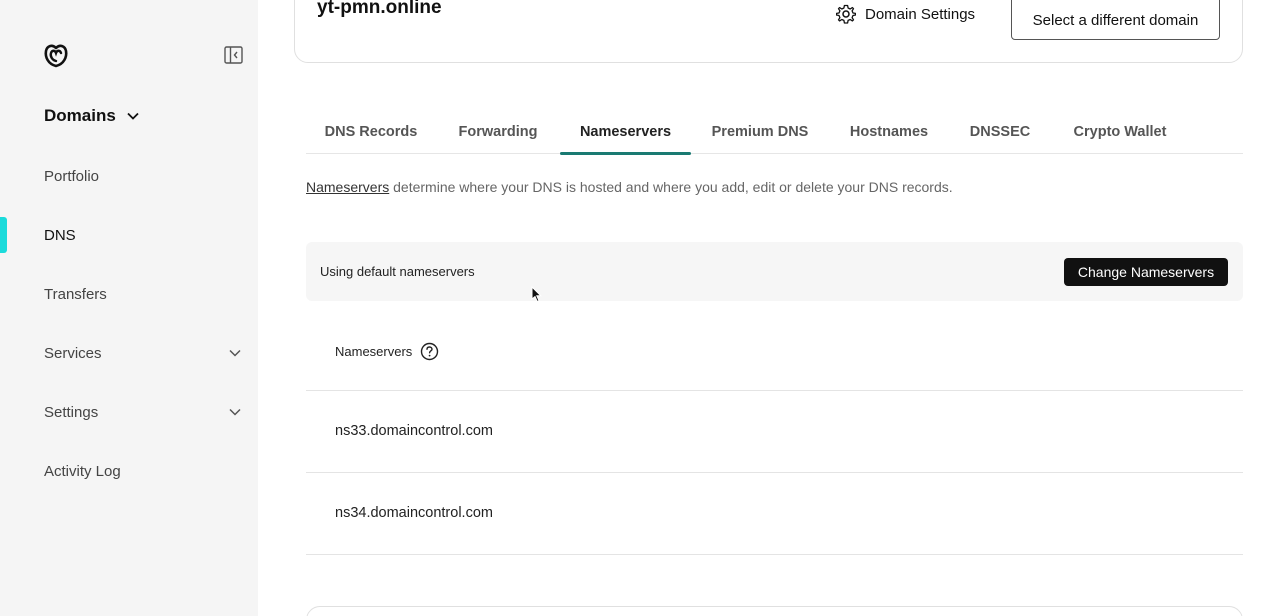 This screenshot has width=1280, height=616. What do you see at coordinates (1115, 20) in the screenshot?
I see `select-different-domain-button: Select a different domain` at bounding box center [1115, 20].